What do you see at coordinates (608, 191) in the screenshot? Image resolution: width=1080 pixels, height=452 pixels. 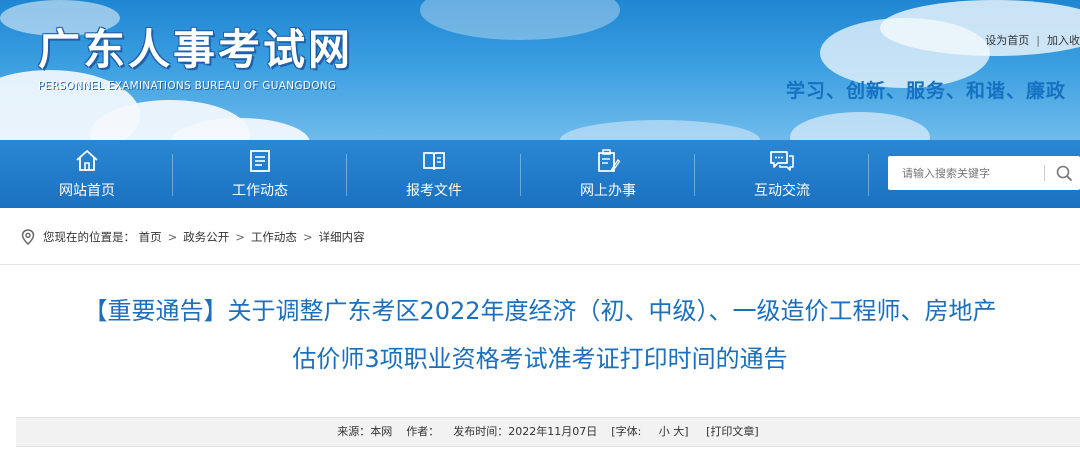 I see `nav-item-label: 网上办事` at bounding box center [608, 191].